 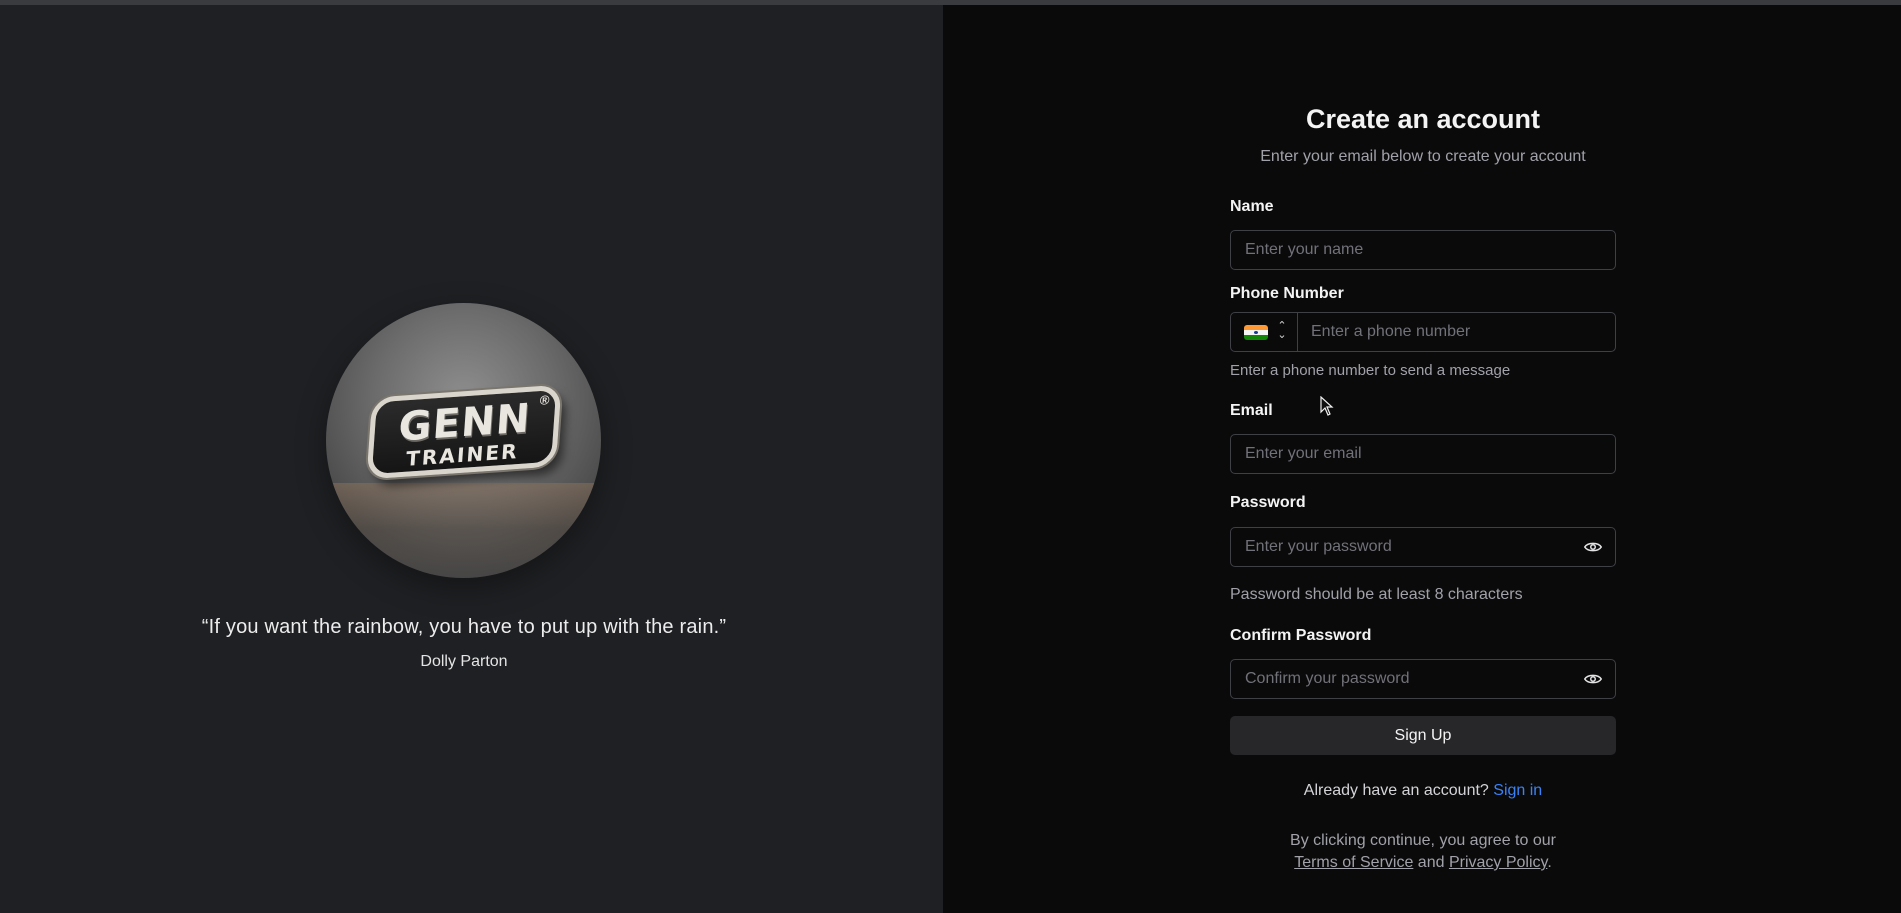 What do you see at coordinates (1252, 206) in the screenshot?
I see `name-label: Name` at bounding box center [1252, 206].